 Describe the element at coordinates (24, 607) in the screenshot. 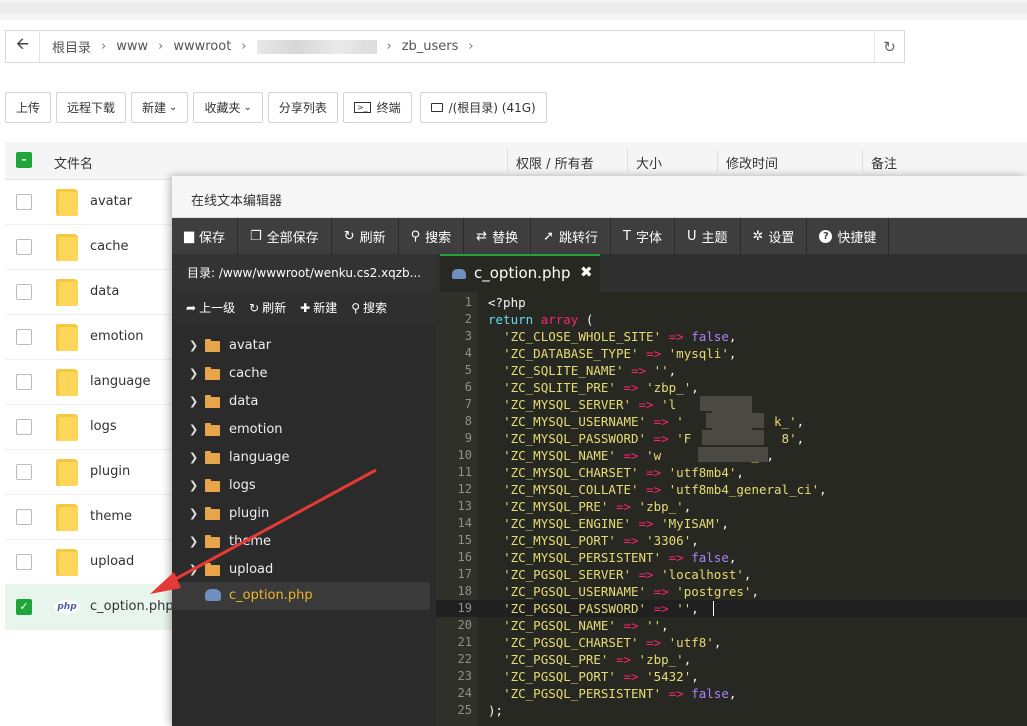

I see `row-checkbox: ✓` at that location.